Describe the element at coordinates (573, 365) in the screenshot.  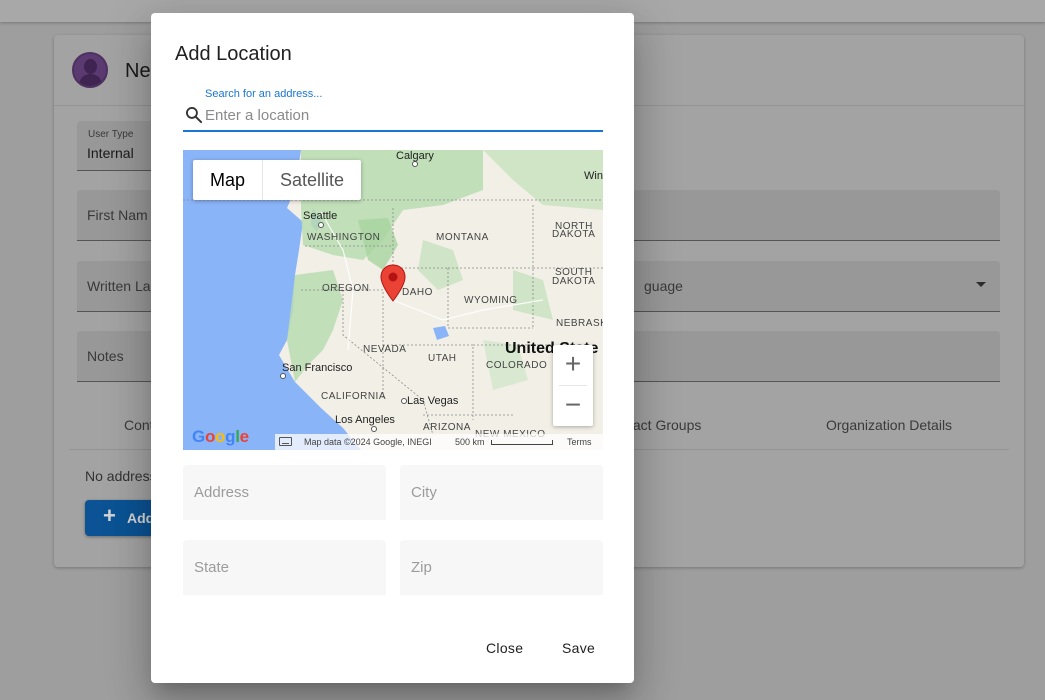
I see `zoom-in-button: +` at that location.